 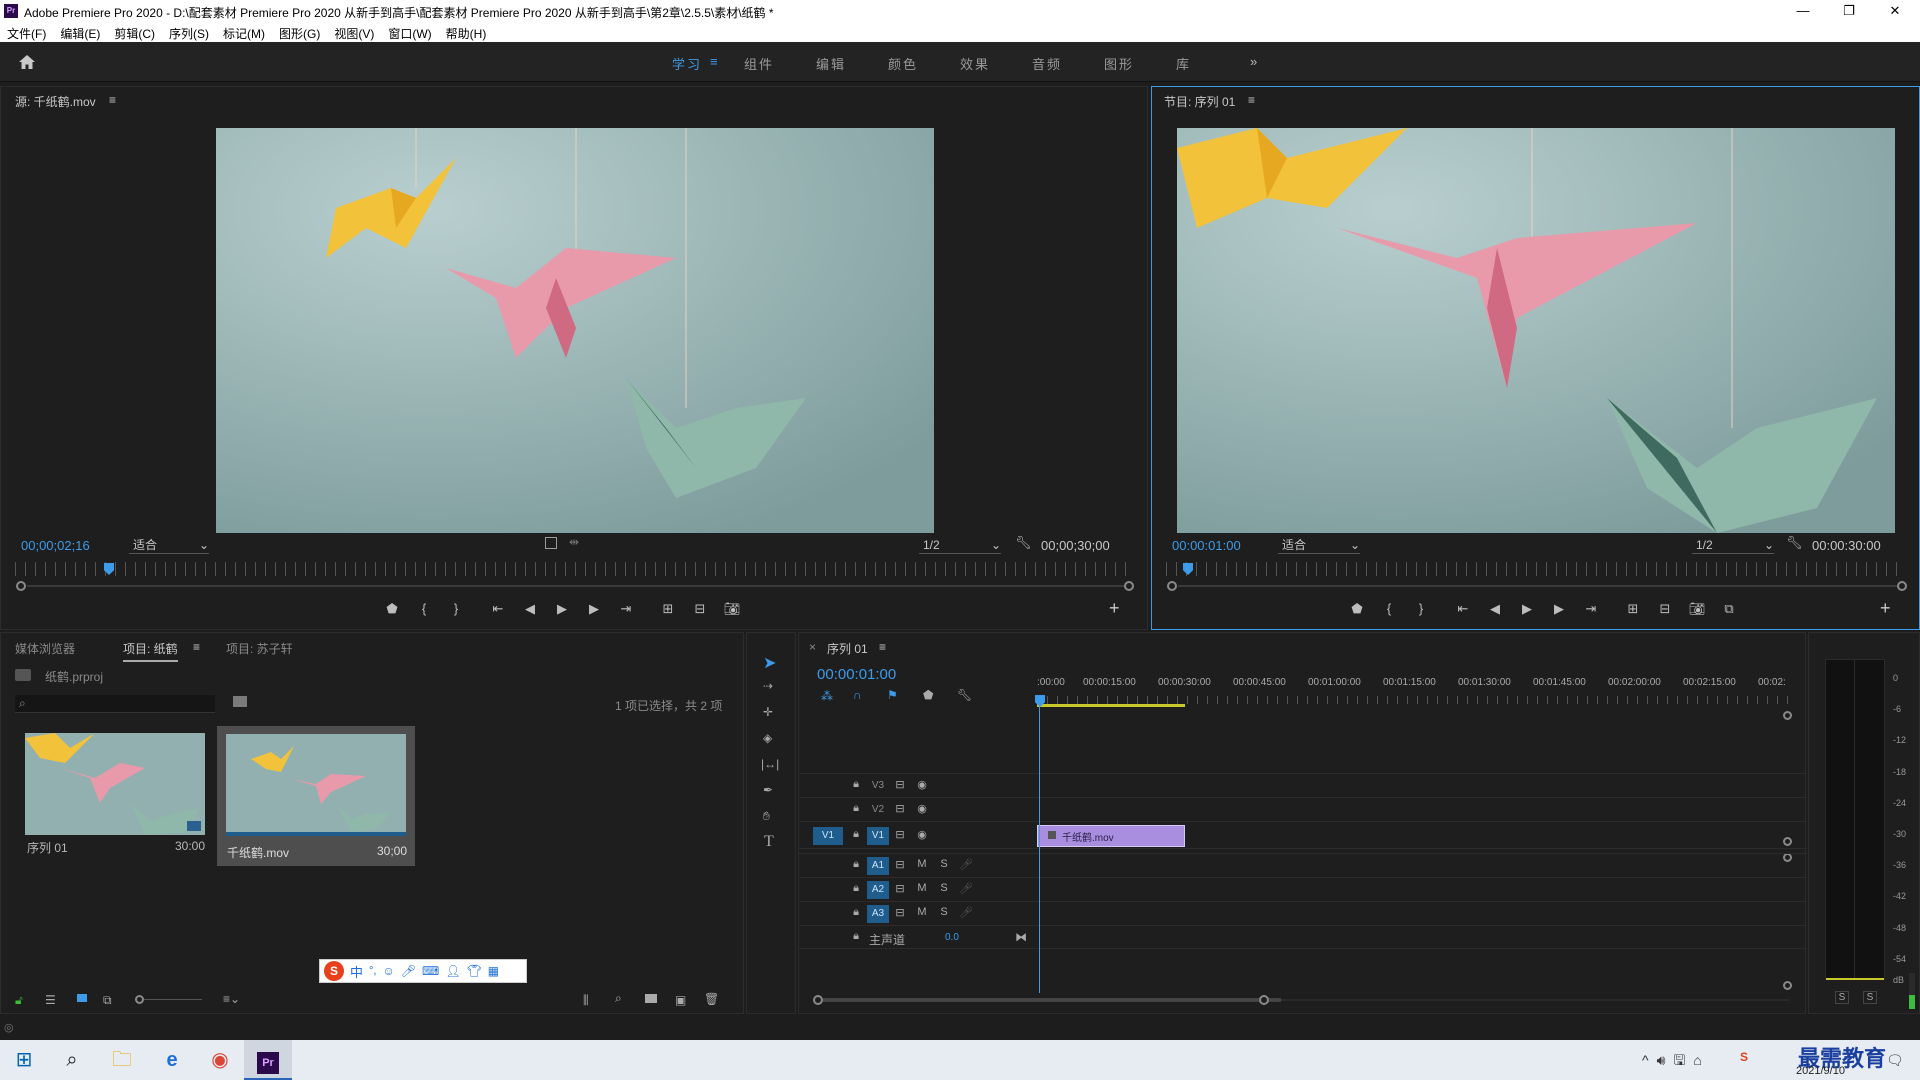 What do you see at coordinates (1803, 11) in the screenshot?
I see `minimize-button: —` at bounding box center [1803, 11].